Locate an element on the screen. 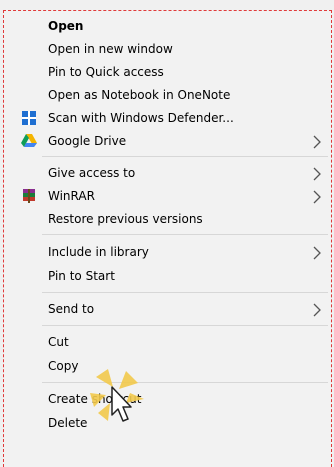 This screenshot has height=467, width=334. menu-item-include-library: Include in library is located at coordinates (167, 252).